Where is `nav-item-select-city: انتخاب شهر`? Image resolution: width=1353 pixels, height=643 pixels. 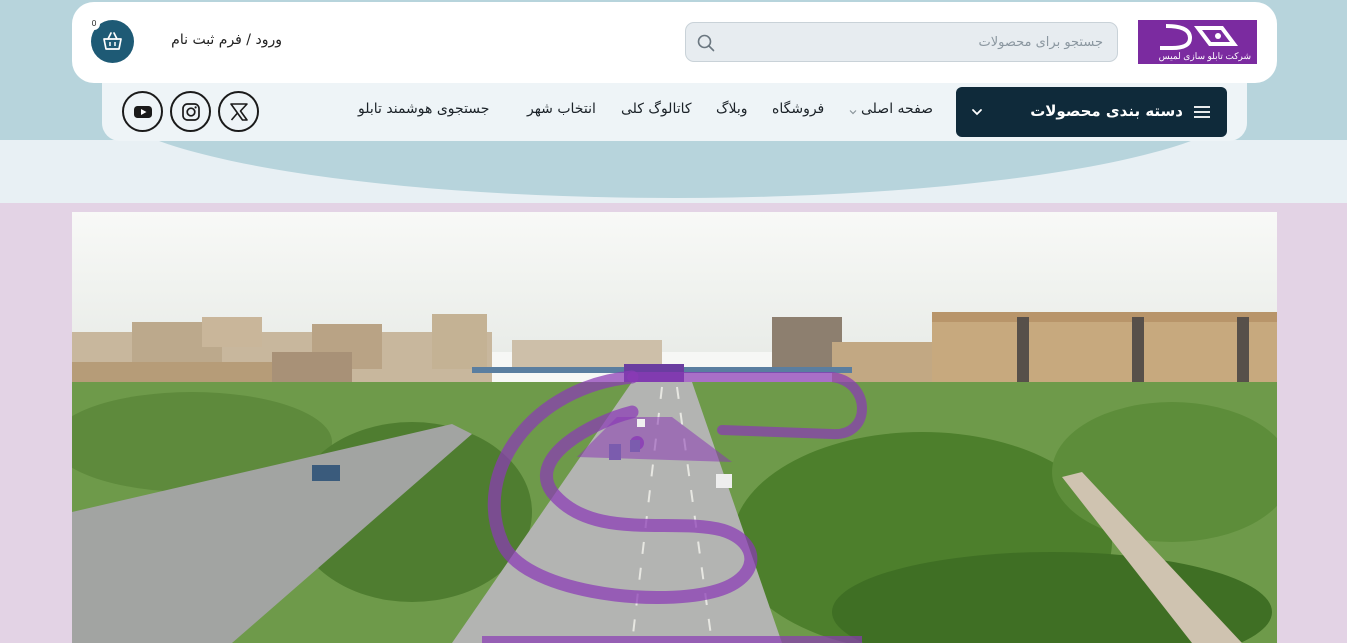
nav-item-select-city: انتخاب شهر is located at coordinates (561, 111).